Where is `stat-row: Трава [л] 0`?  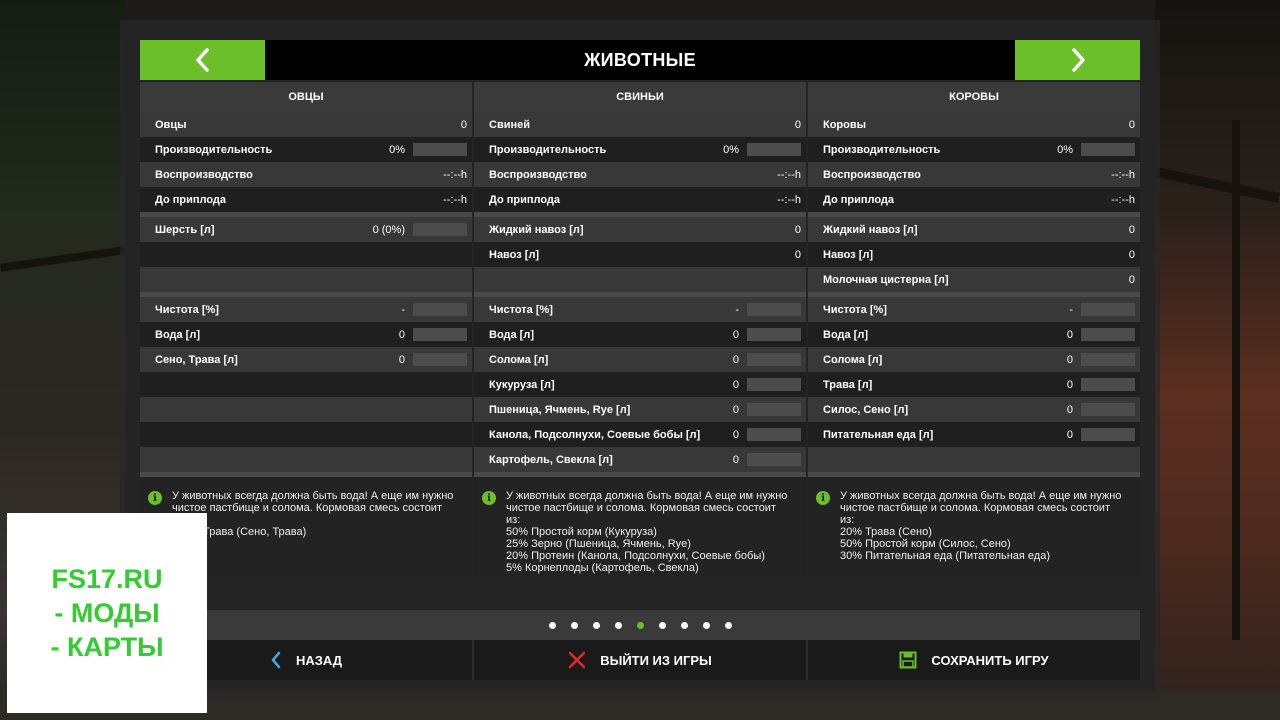 stat-row: Трава [л] 0 is located at coordinates (974, 384).